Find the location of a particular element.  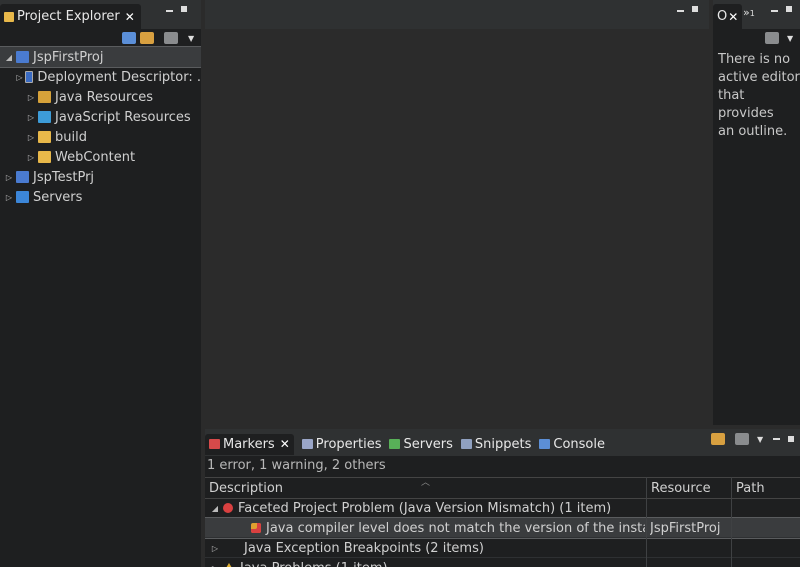

marker-description: Java Problems (1 item) is located at coordinates (314, 564).